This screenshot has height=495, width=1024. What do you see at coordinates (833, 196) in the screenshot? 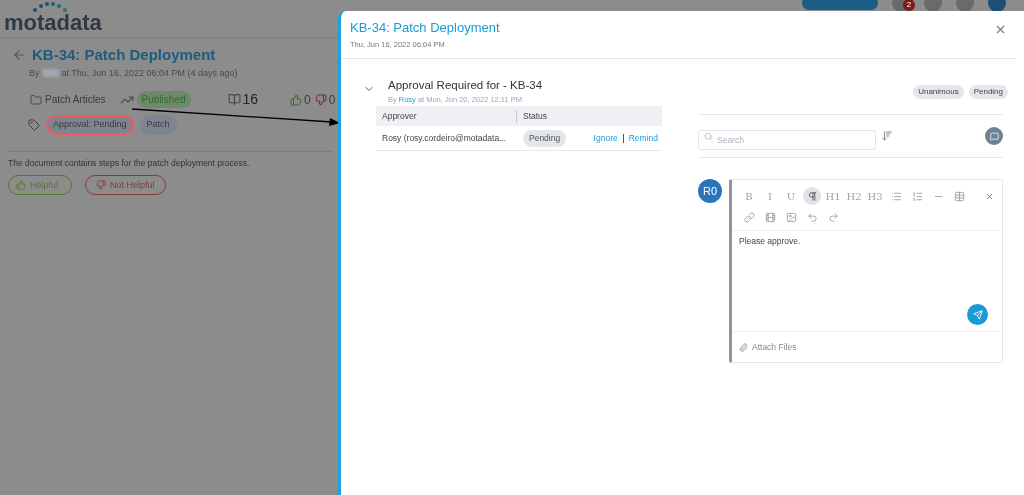
I see `format-button: H1` at bounding box center [833, 196].